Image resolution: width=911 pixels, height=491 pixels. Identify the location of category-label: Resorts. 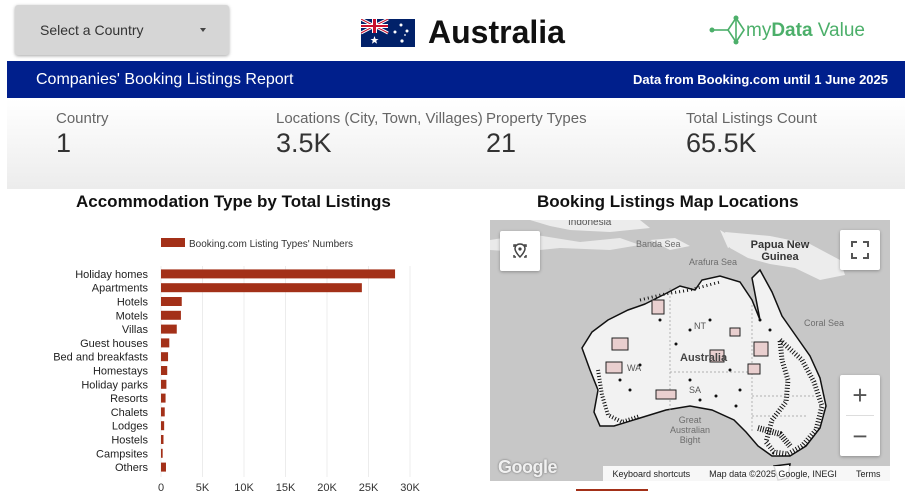
(129, 399).